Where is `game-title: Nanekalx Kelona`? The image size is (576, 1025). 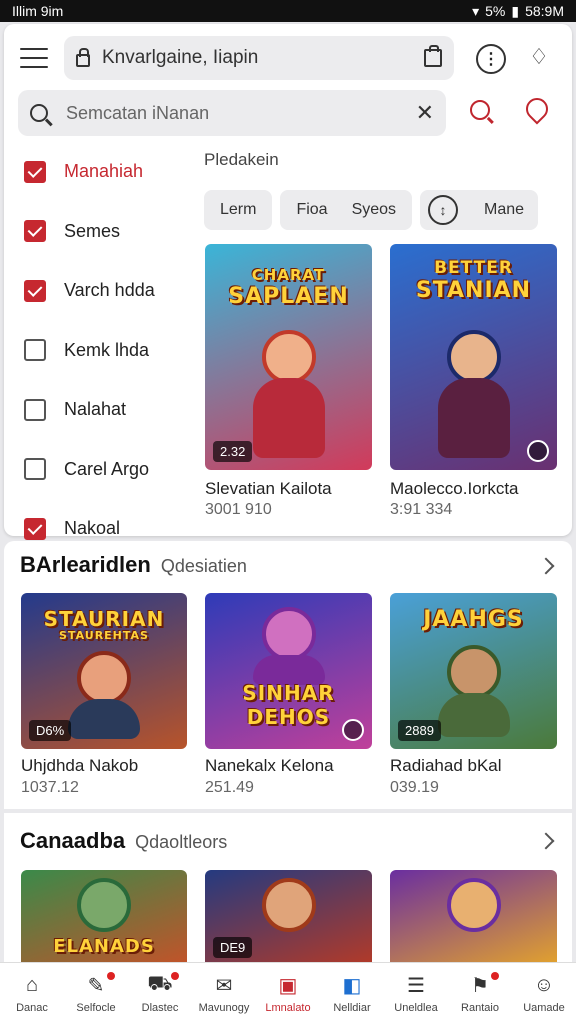
game-title: Nanekalx Kelona is located at coordinates (269, 766).